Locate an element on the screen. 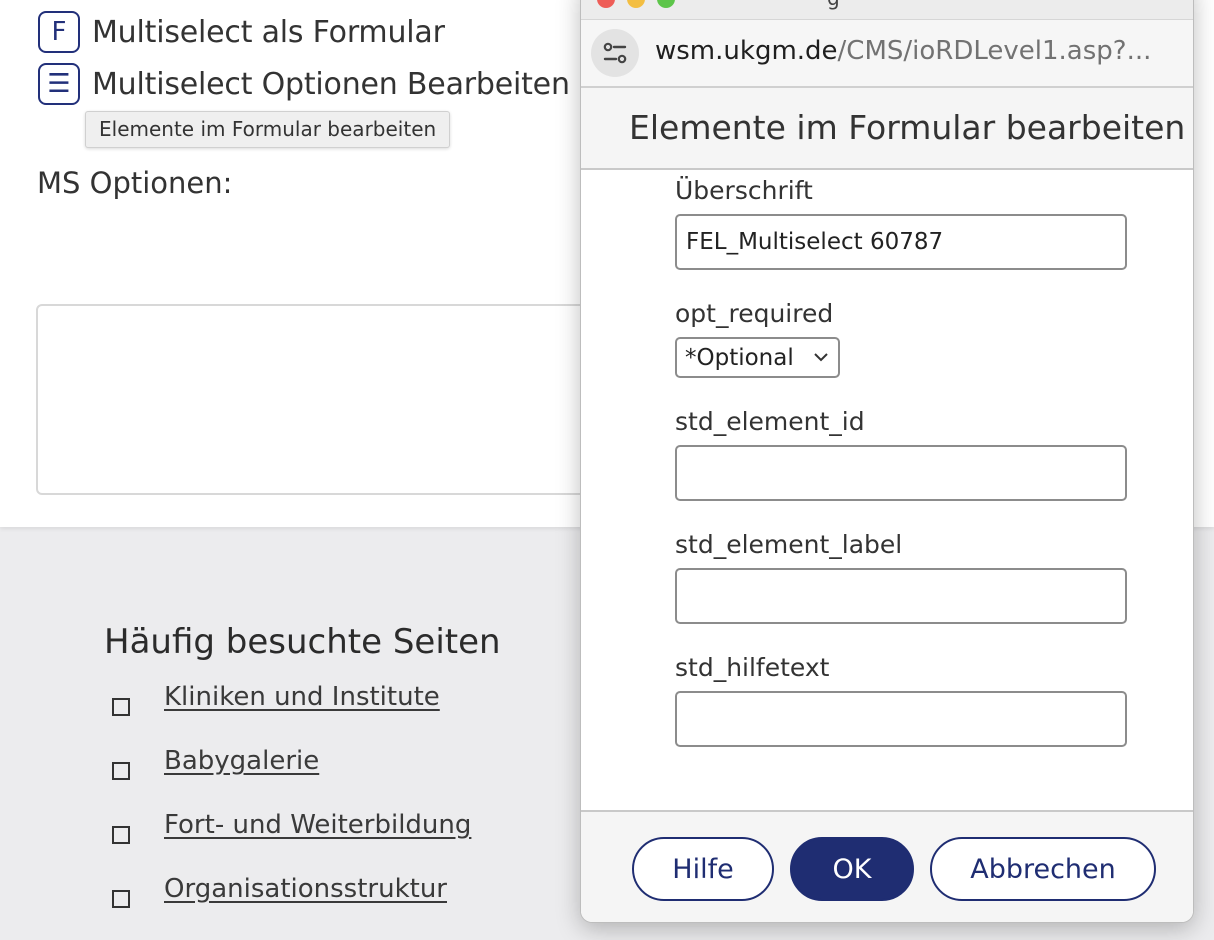 The image size is (1214, 940). window-title: g is located at coordinates (833, 5).